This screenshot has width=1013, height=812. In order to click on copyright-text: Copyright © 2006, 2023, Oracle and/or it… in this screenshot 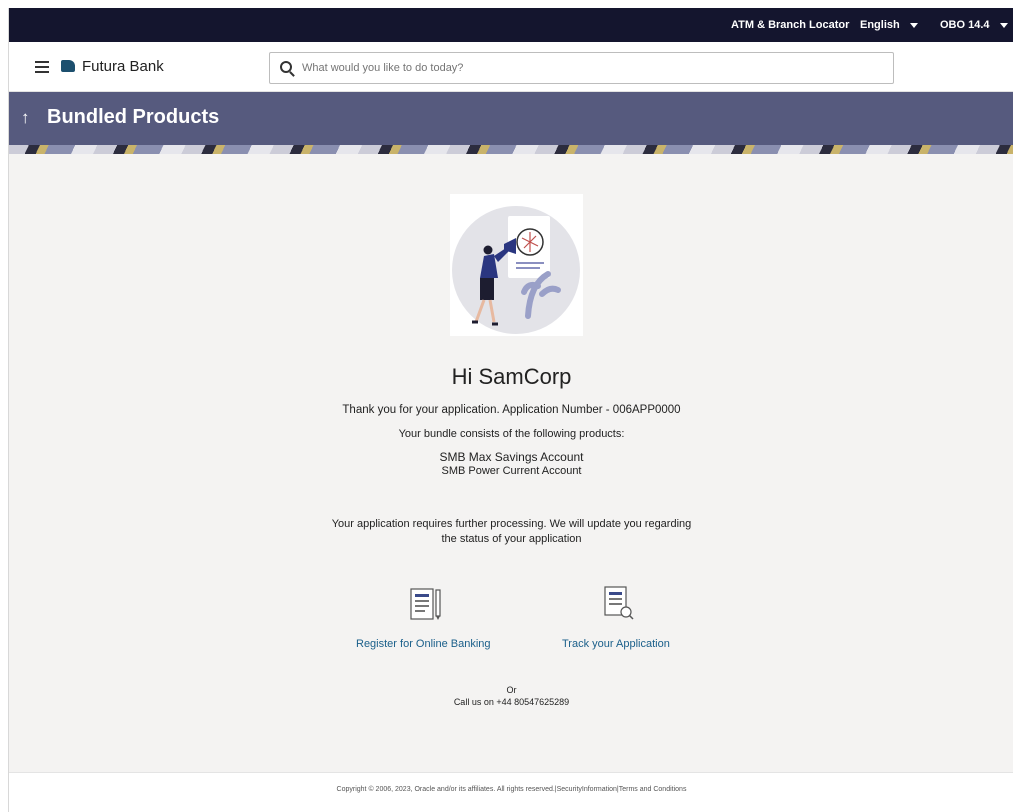, I will do `click(511, 789)`.